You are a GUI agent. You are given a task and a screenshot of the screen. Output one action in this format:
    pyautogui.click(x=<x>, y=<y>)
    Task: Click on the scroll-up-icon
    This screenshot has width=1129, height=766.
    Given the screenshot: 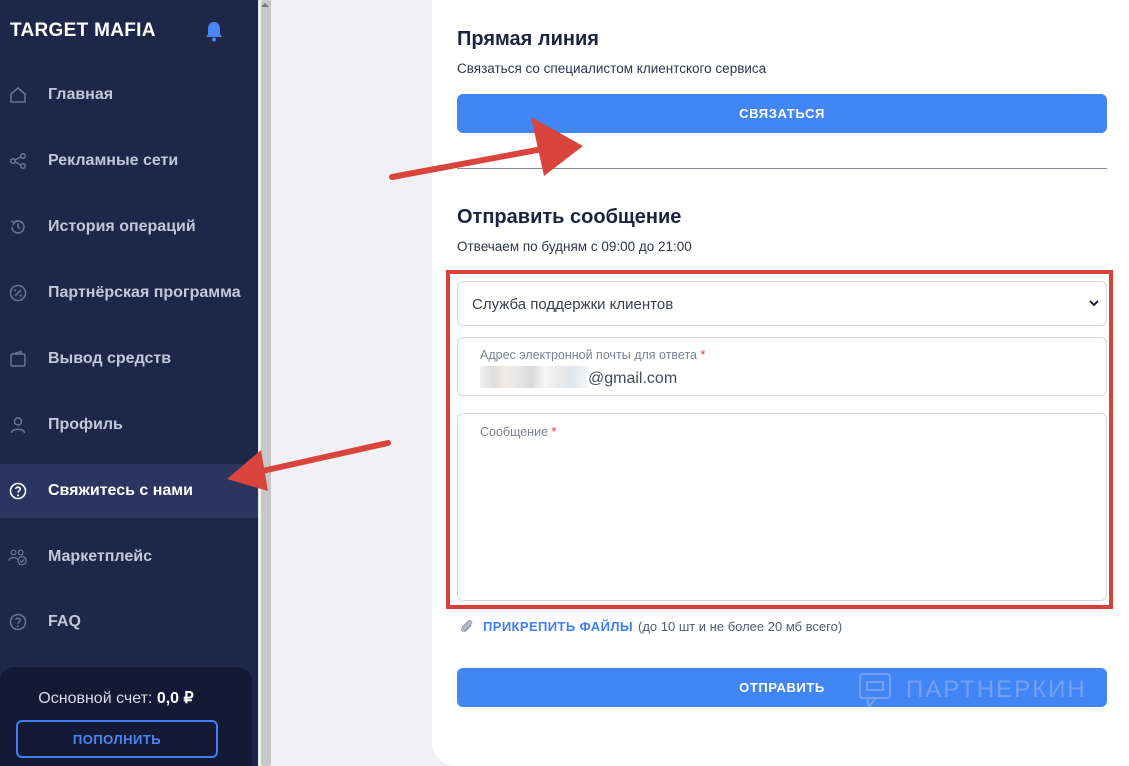 What is the action you would take?
    pyautogui.click(x=265, y=6)
    